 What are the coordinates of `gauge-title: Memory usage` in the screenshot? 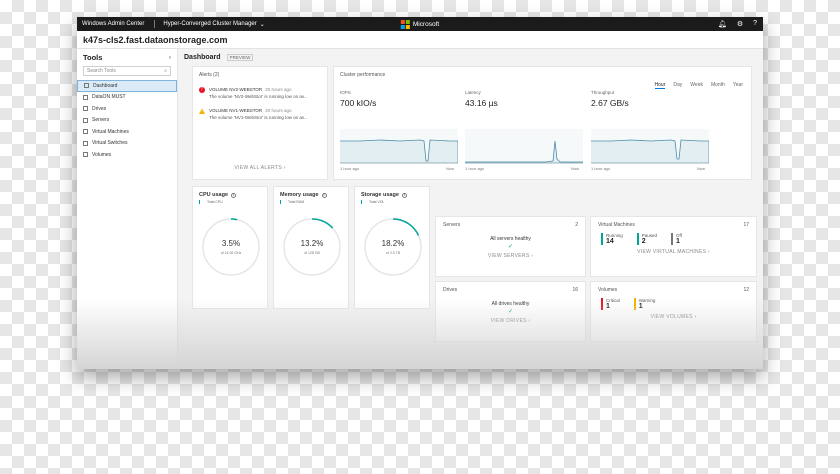 It's located at (299, 195).